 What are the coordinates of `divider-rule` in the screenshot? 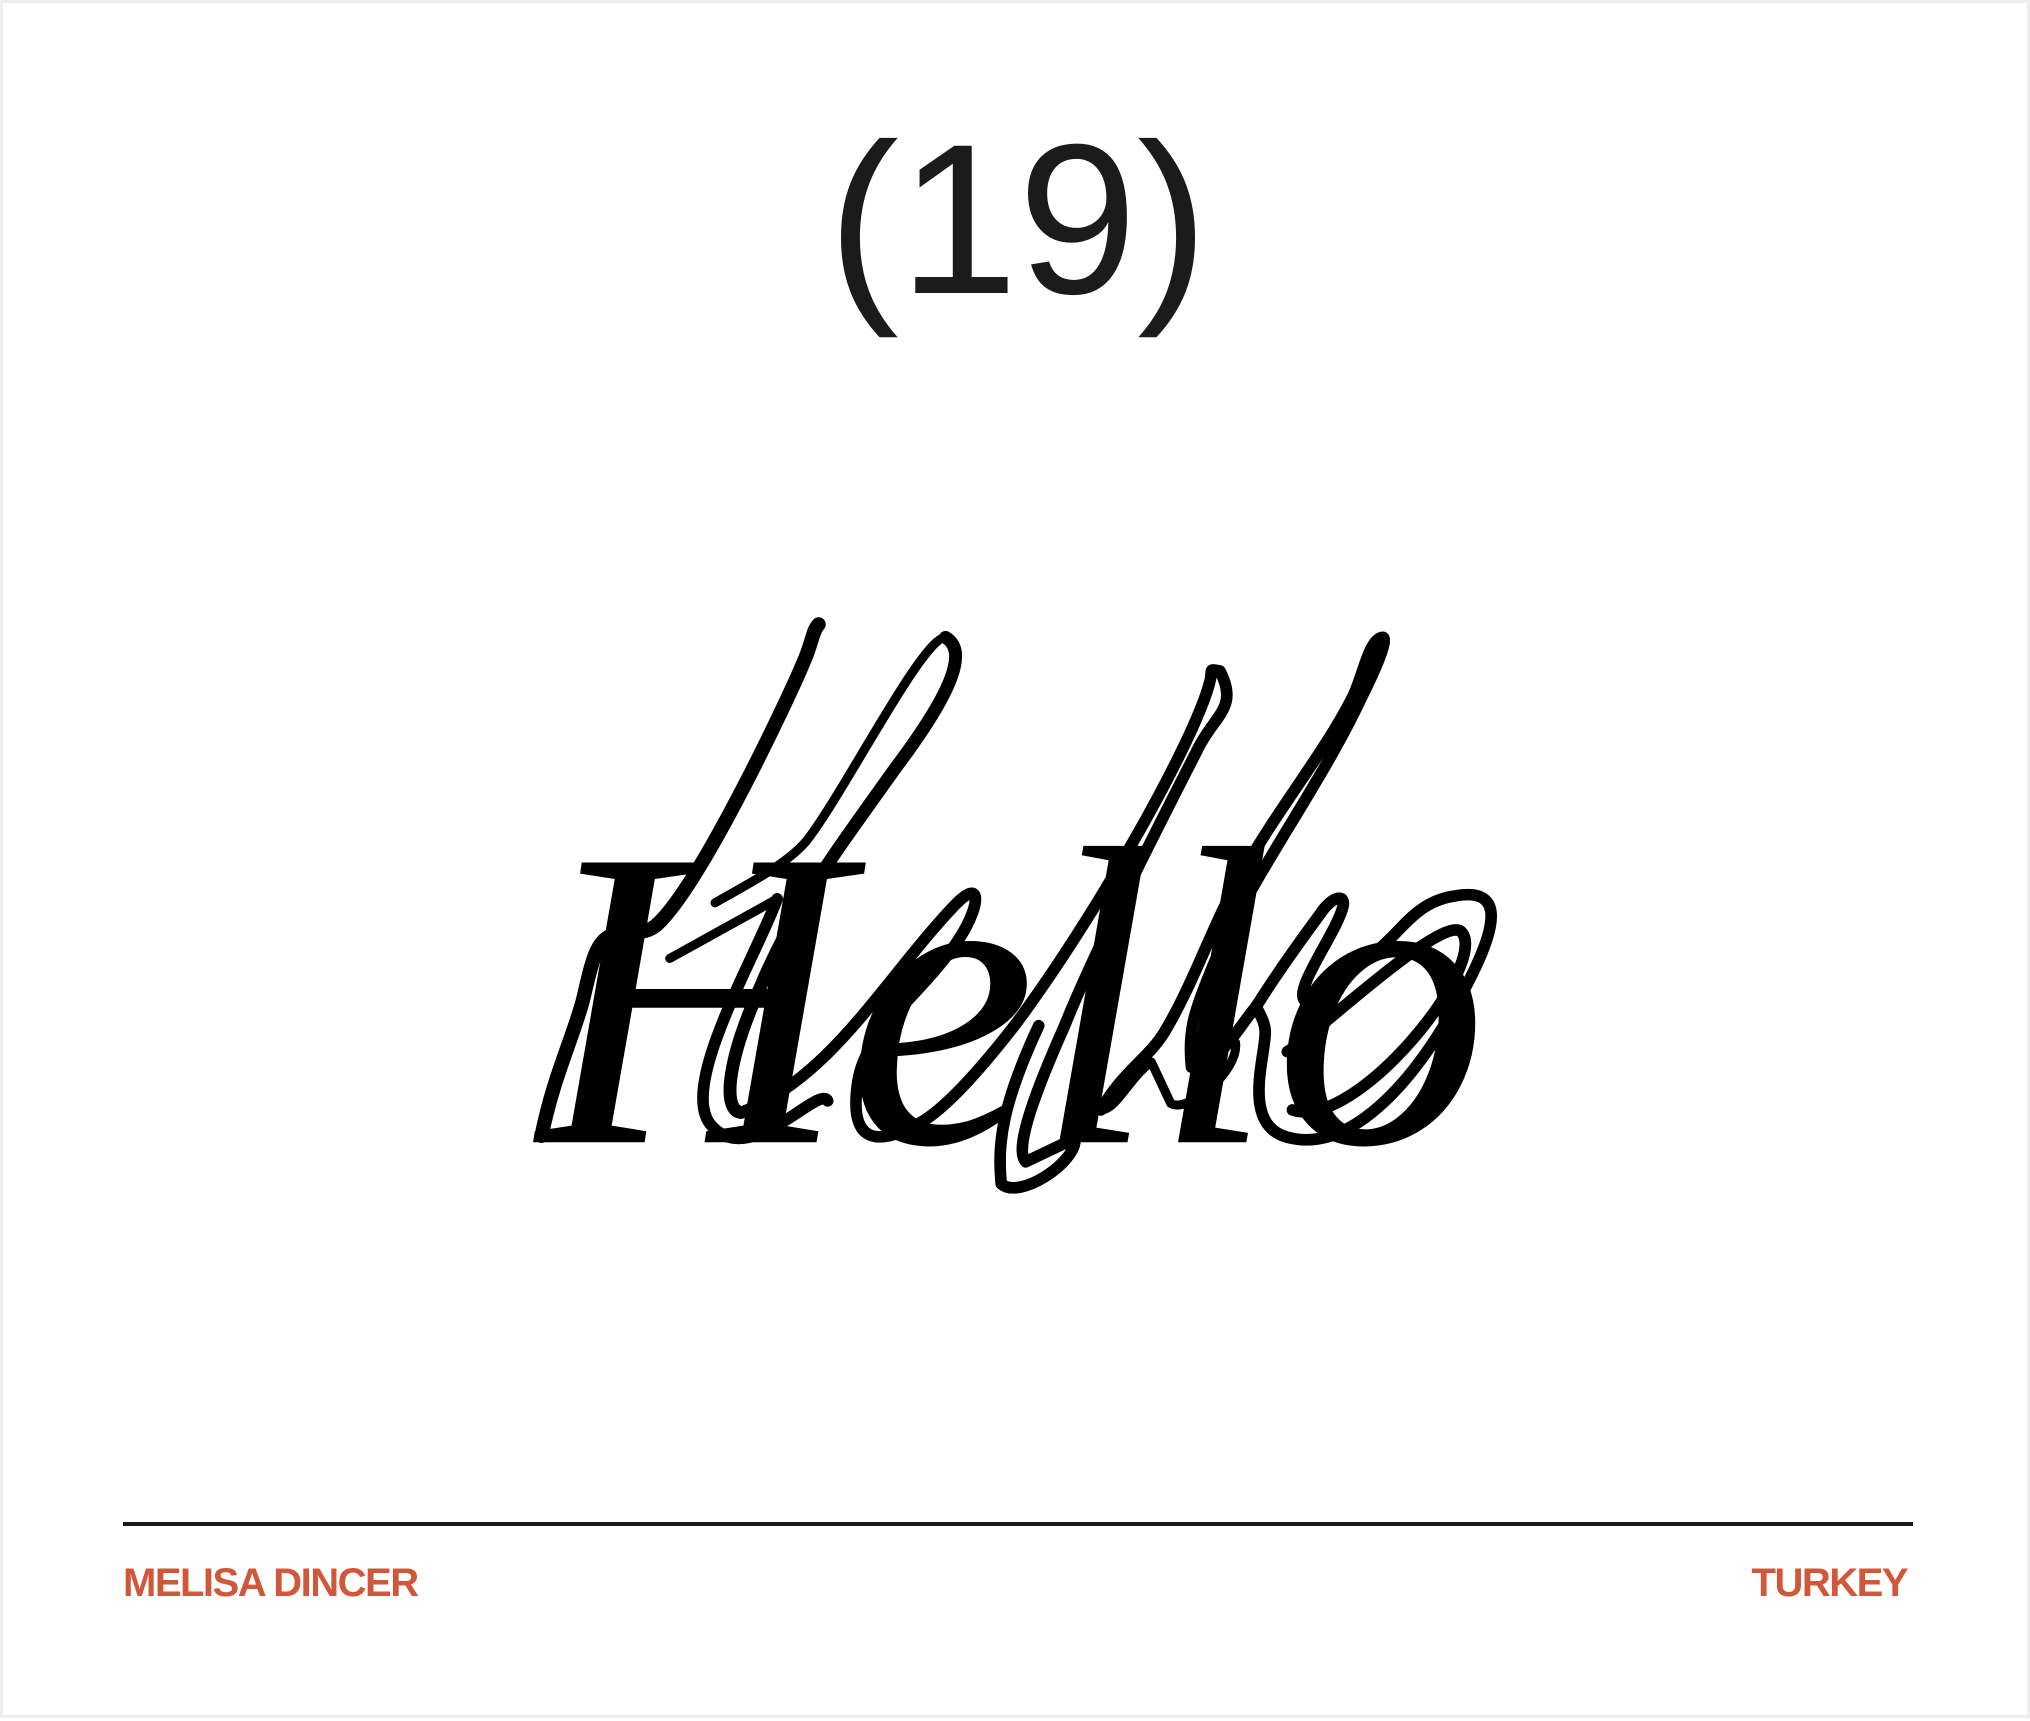 It's located at (1018, 1524).